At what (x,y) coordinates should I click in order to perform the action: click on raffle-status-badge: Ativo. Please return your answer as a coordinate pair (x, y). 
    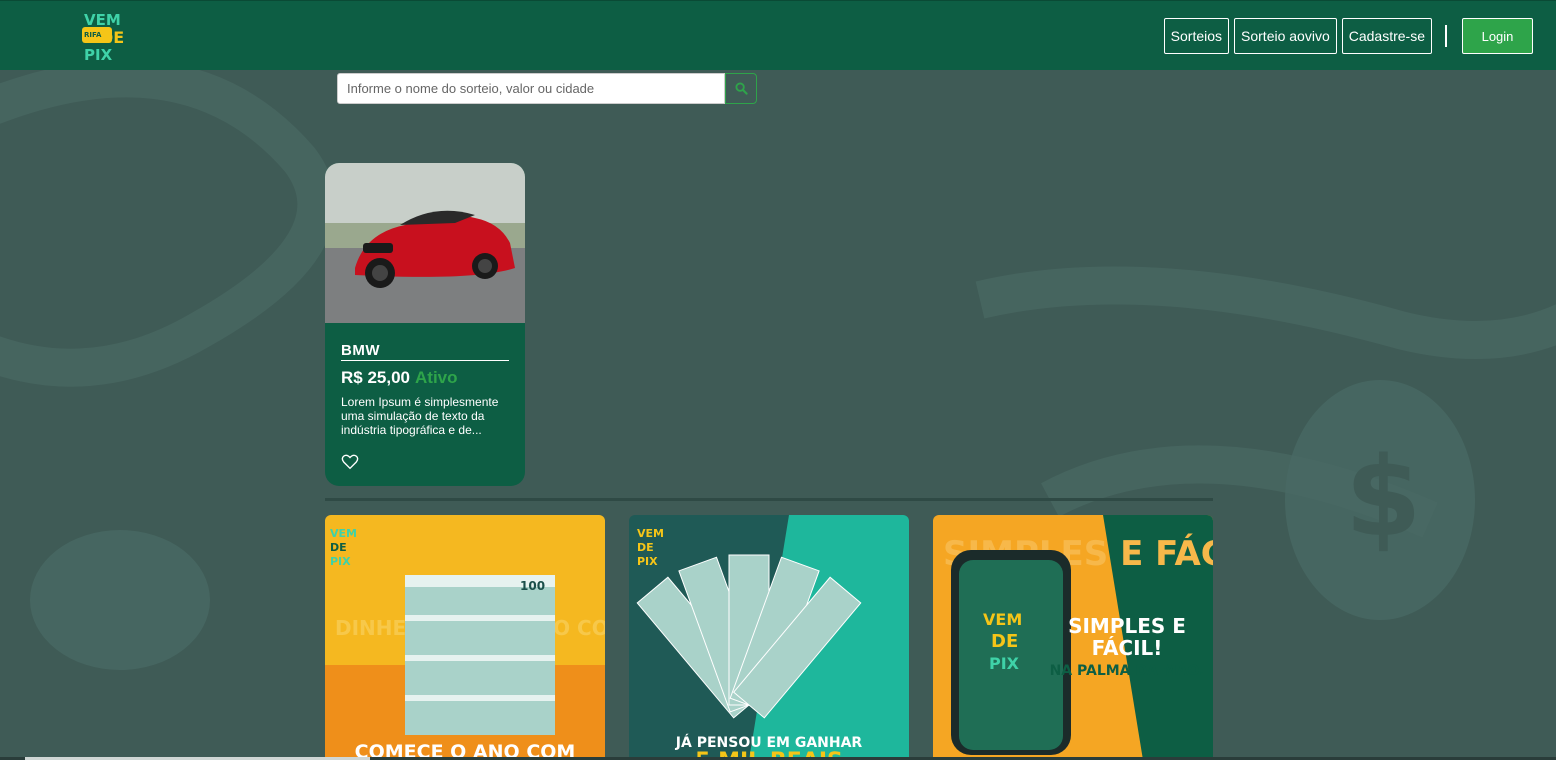
    Looking at the image, I should click on (436, 377).